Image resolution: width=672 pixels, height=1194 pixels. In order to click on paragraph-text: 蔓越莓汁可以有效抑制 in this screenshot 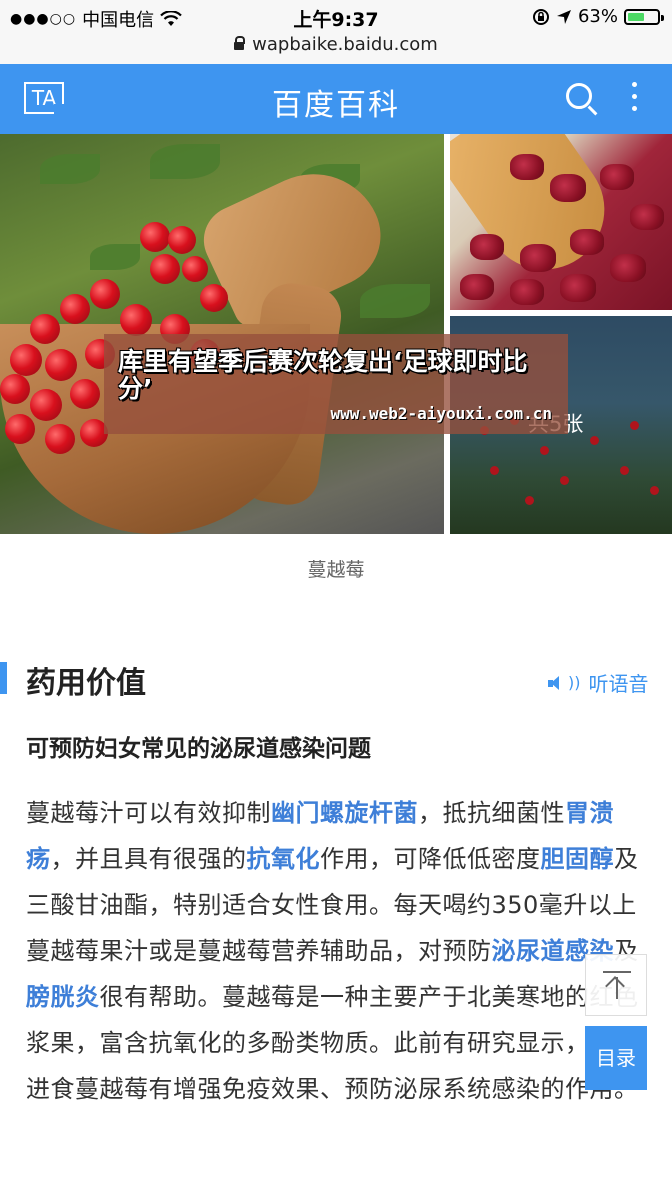, I will do `click(148, 813)`.